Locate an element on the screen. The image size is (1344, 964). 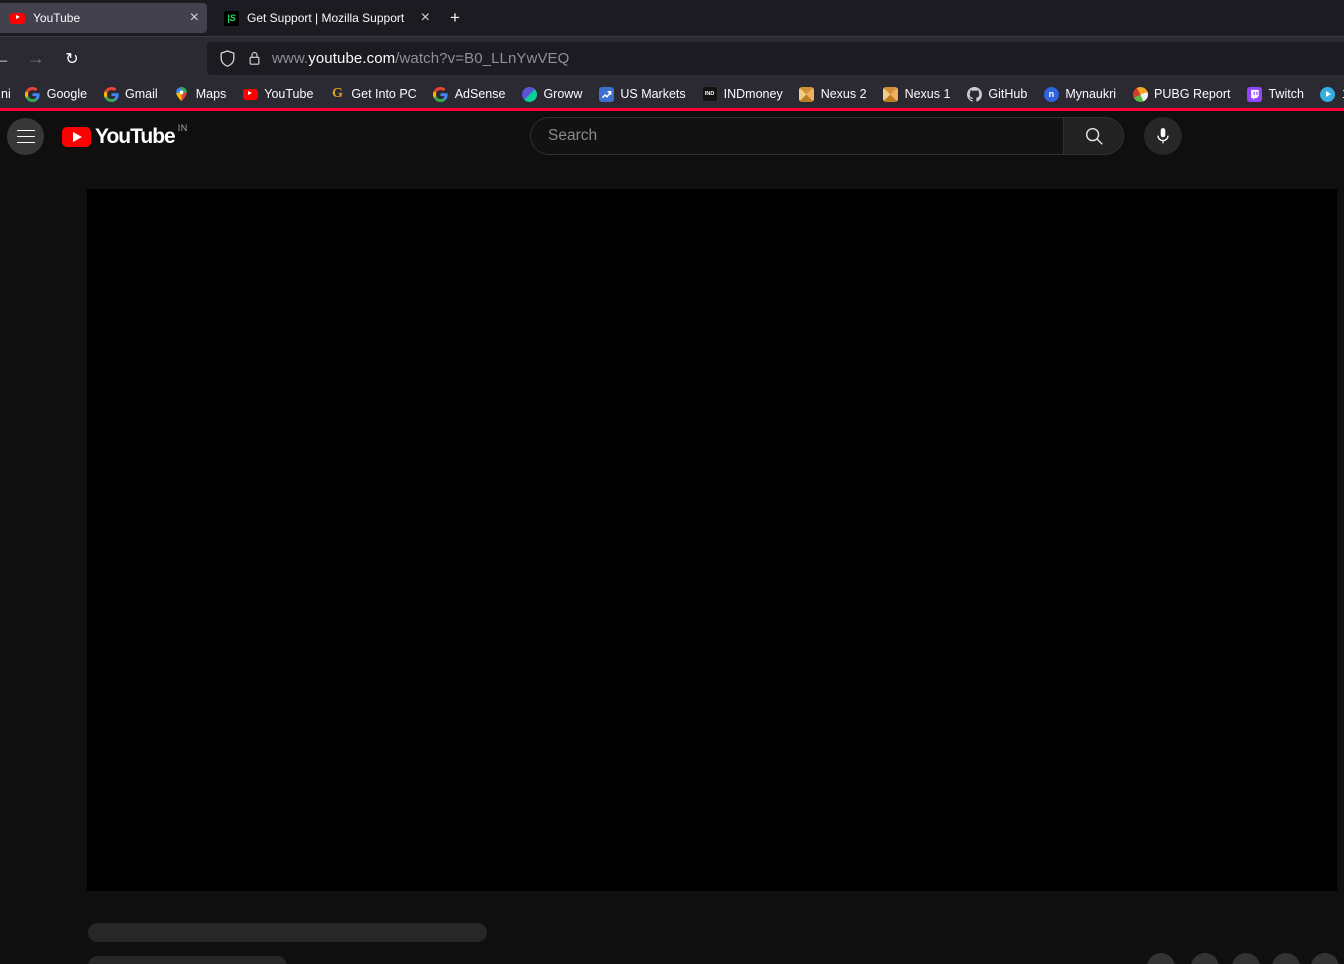
bookmark-item-us-markets: US Markets is located at coordinates (641, 94).